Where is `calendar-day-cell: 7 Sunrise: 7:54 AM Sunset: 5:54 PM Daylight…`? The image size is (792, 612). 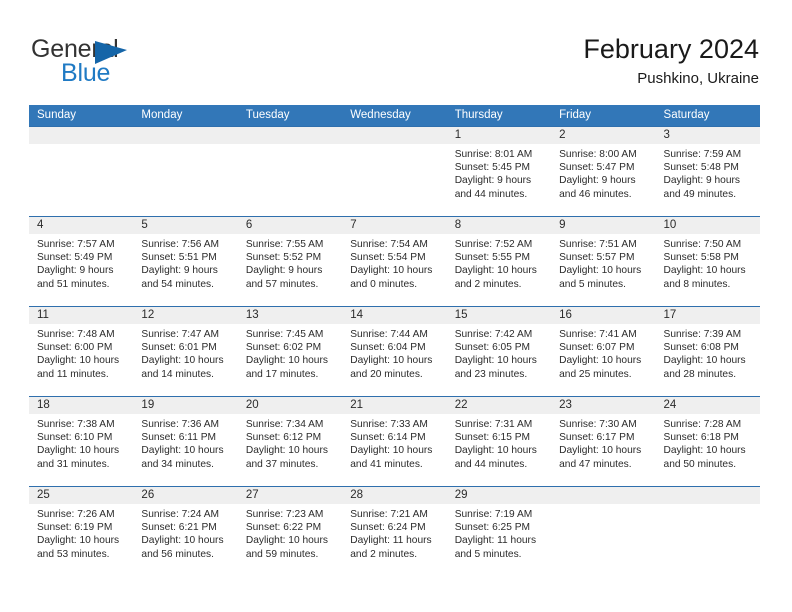 calendar-day-cell: 7 Sunrise: 7:54 AM Sunset: 5:54 PM Daylight… is located at coordinates (394, 261).